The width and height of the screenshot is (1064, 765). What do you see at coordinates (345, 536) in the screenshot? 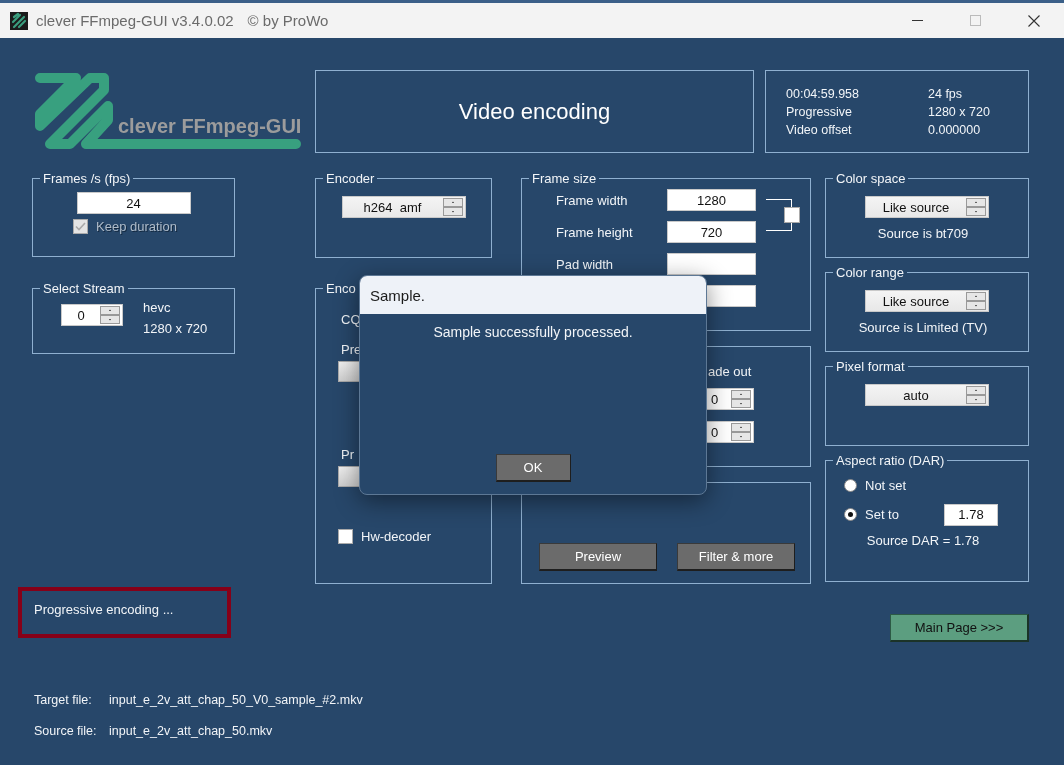
I see `hw-decoder-checkbox` at bounding box center [345, 536].